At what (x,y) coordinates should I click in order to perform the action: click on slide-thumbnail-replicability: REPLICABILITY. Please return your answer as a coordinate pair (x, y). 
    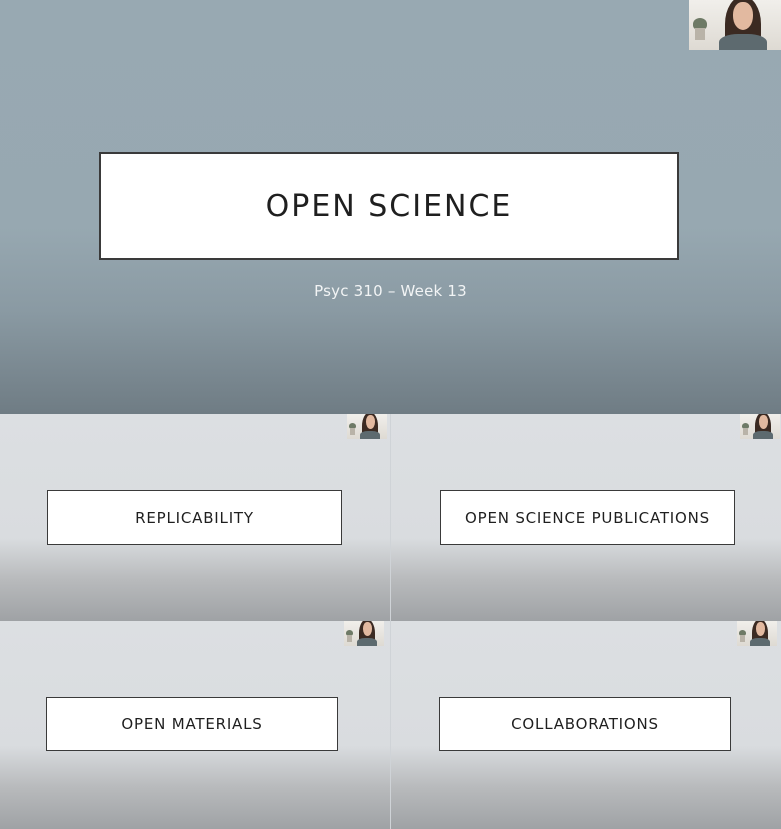
    Looking at the image, I should click on (195, 517).